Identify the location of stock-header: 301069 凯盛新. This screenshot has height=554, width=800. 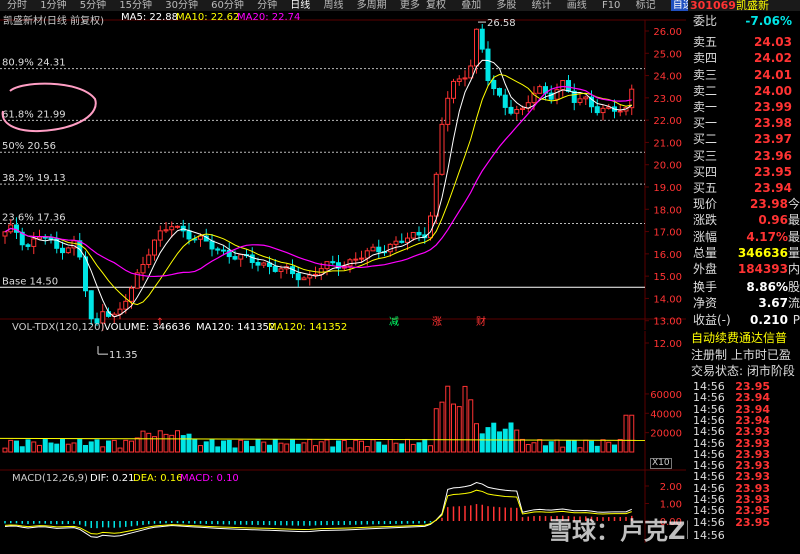
(744, 5).